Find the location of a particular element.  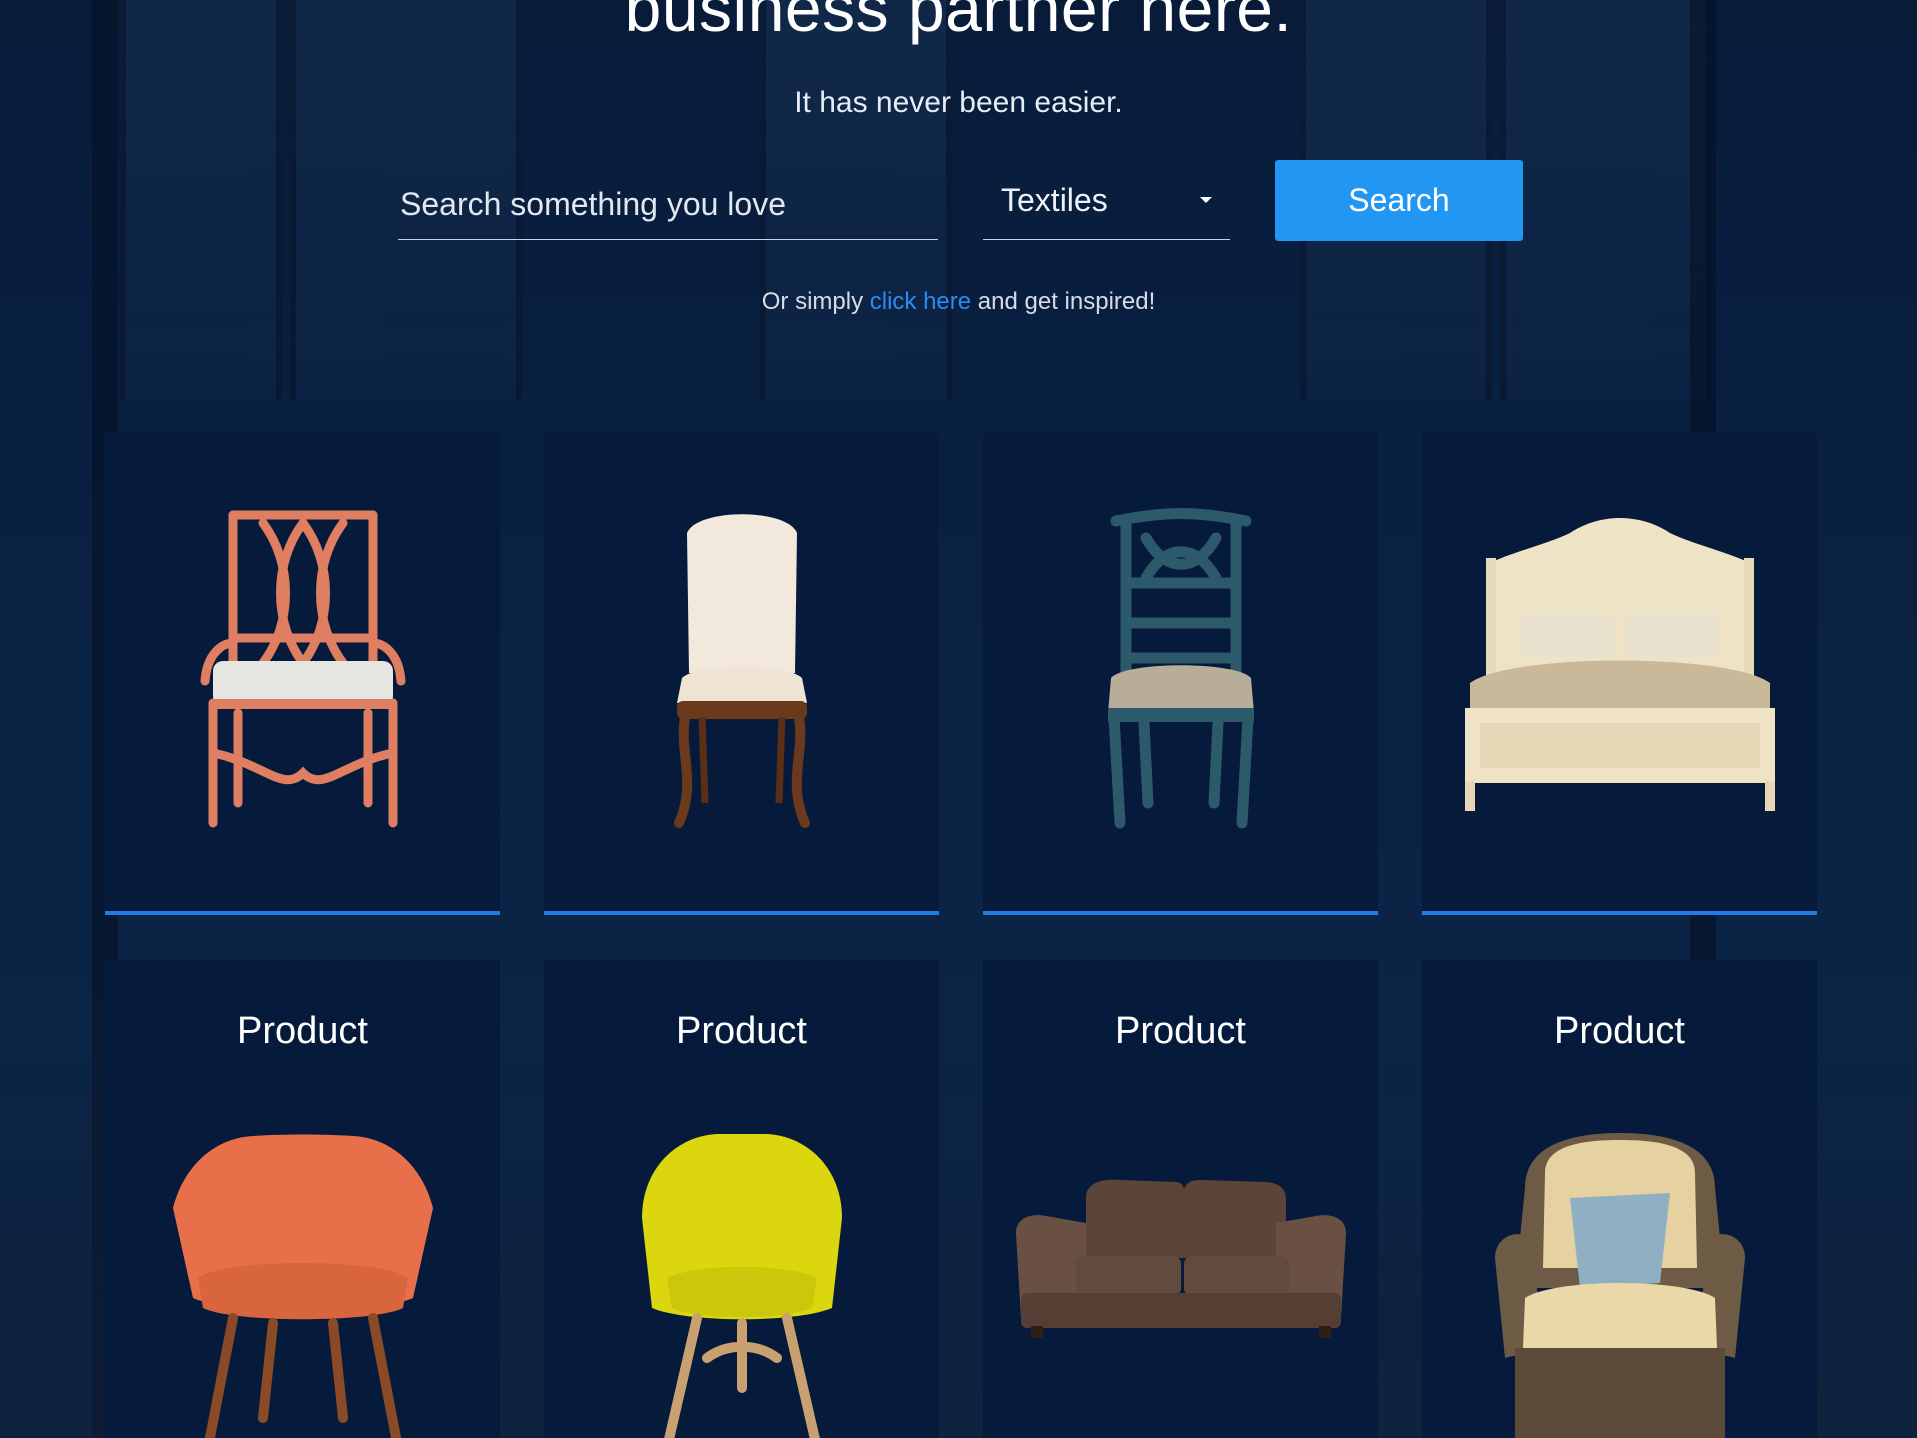

side-chair-image is located at coordinates (741, 668).